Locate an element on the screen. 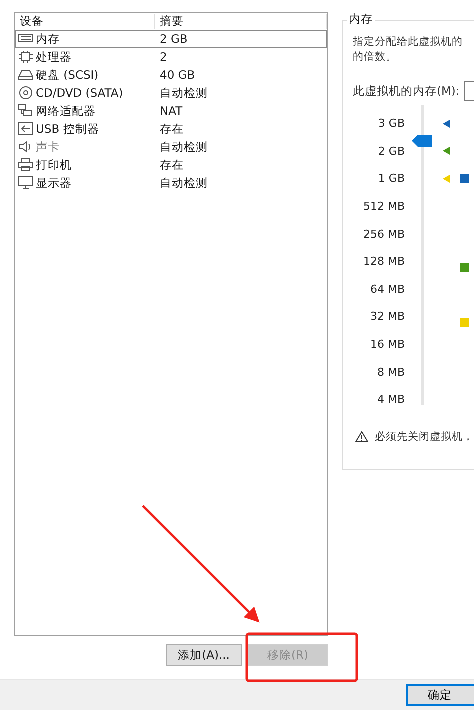  tick-label: 1 GB is located at coordinates (391, 179).